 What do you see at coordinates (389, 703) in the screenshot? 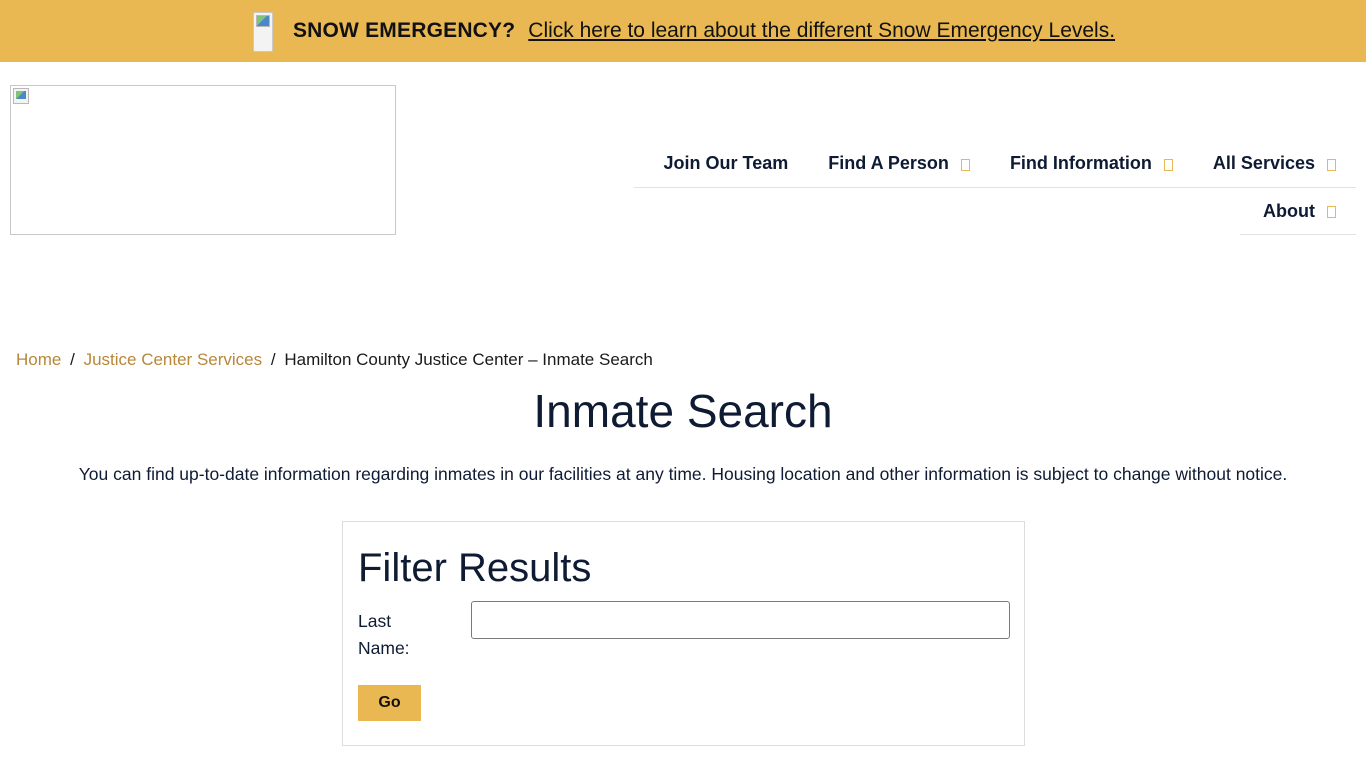
I see `go-button: Go` at bounding box center [389, 703].